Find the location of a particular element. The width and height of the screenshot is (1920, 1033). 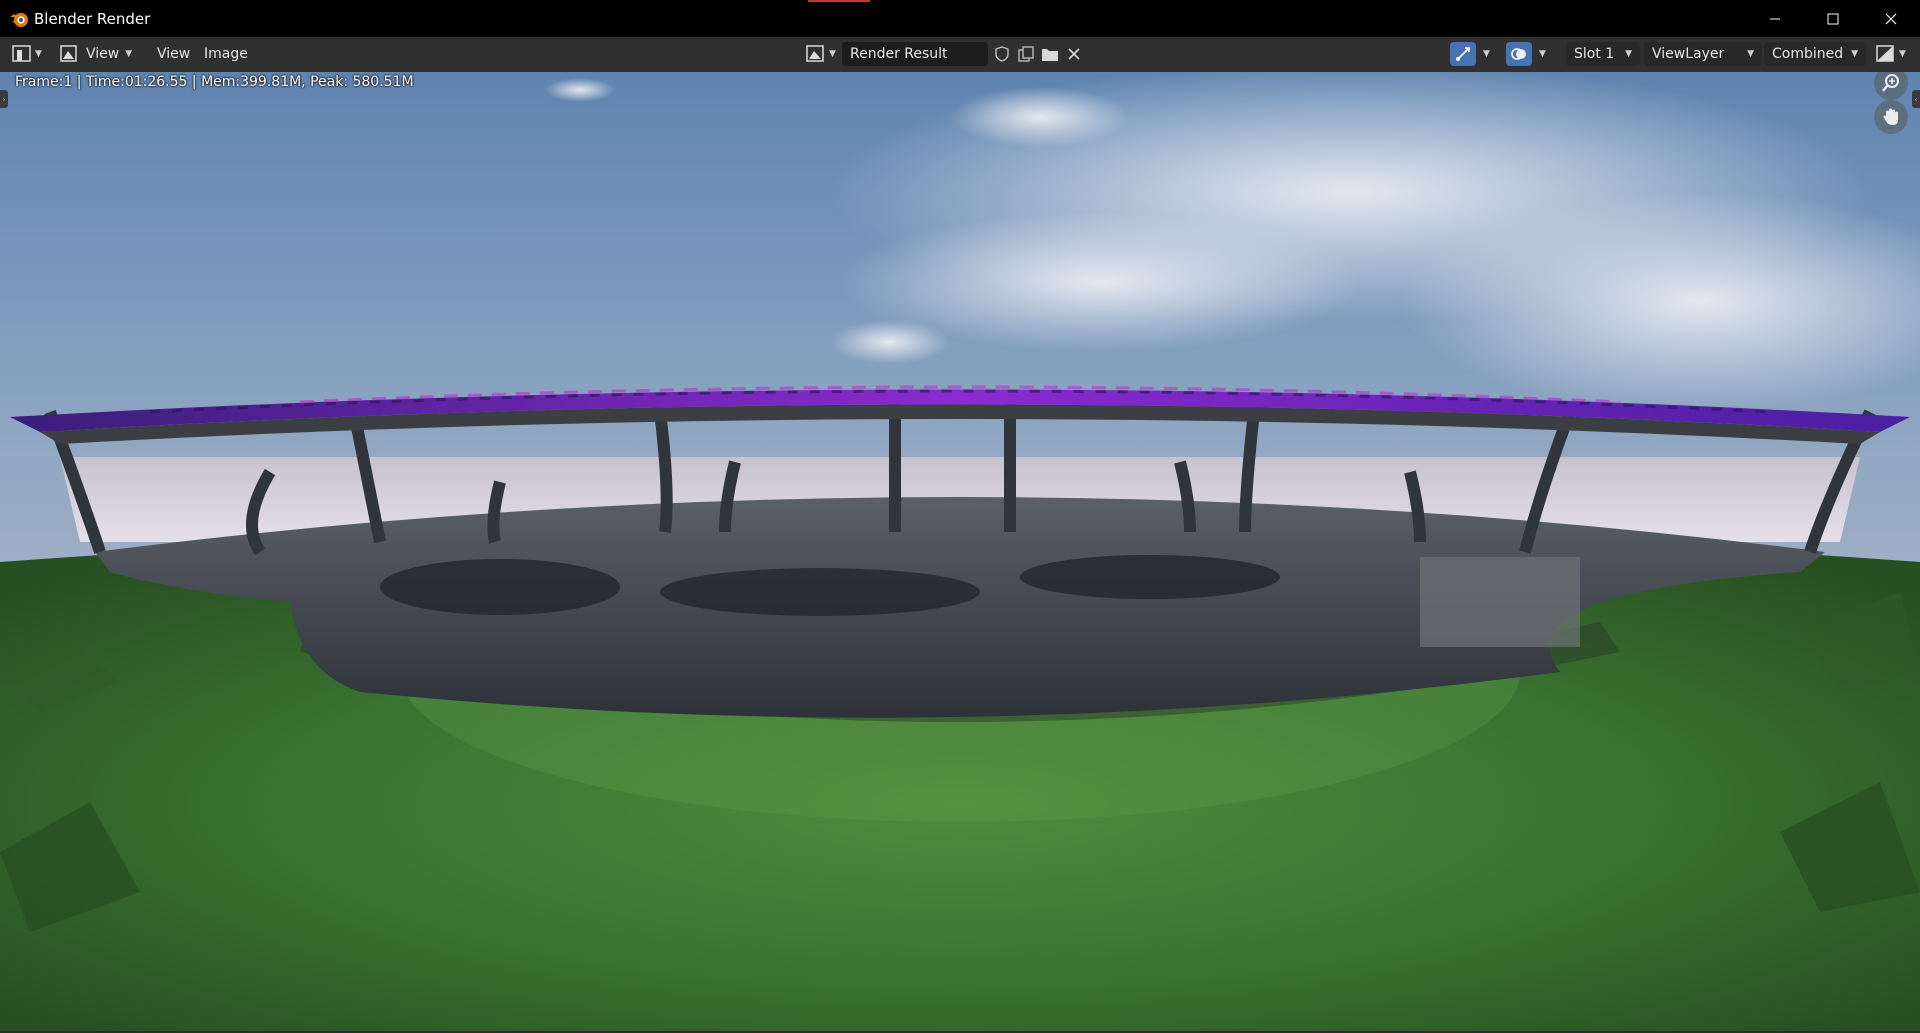

sidebar-expand-tab: ‹ is located at coordinates (1916, 99).